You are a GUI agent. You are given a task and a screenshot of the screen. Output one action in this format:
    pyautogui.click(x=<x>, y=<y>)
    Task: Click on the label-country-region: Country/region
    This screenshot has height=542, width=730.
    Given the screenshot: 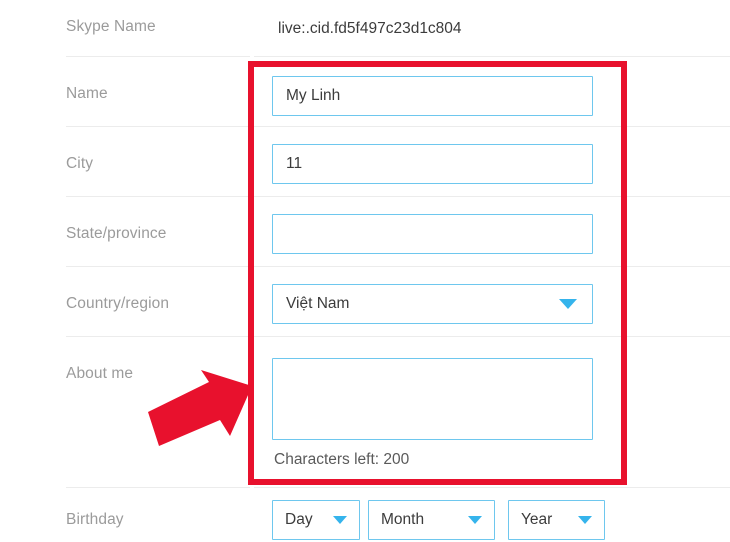 What is the action you would take?
    pyautogui.click(x=118, y=303)
    